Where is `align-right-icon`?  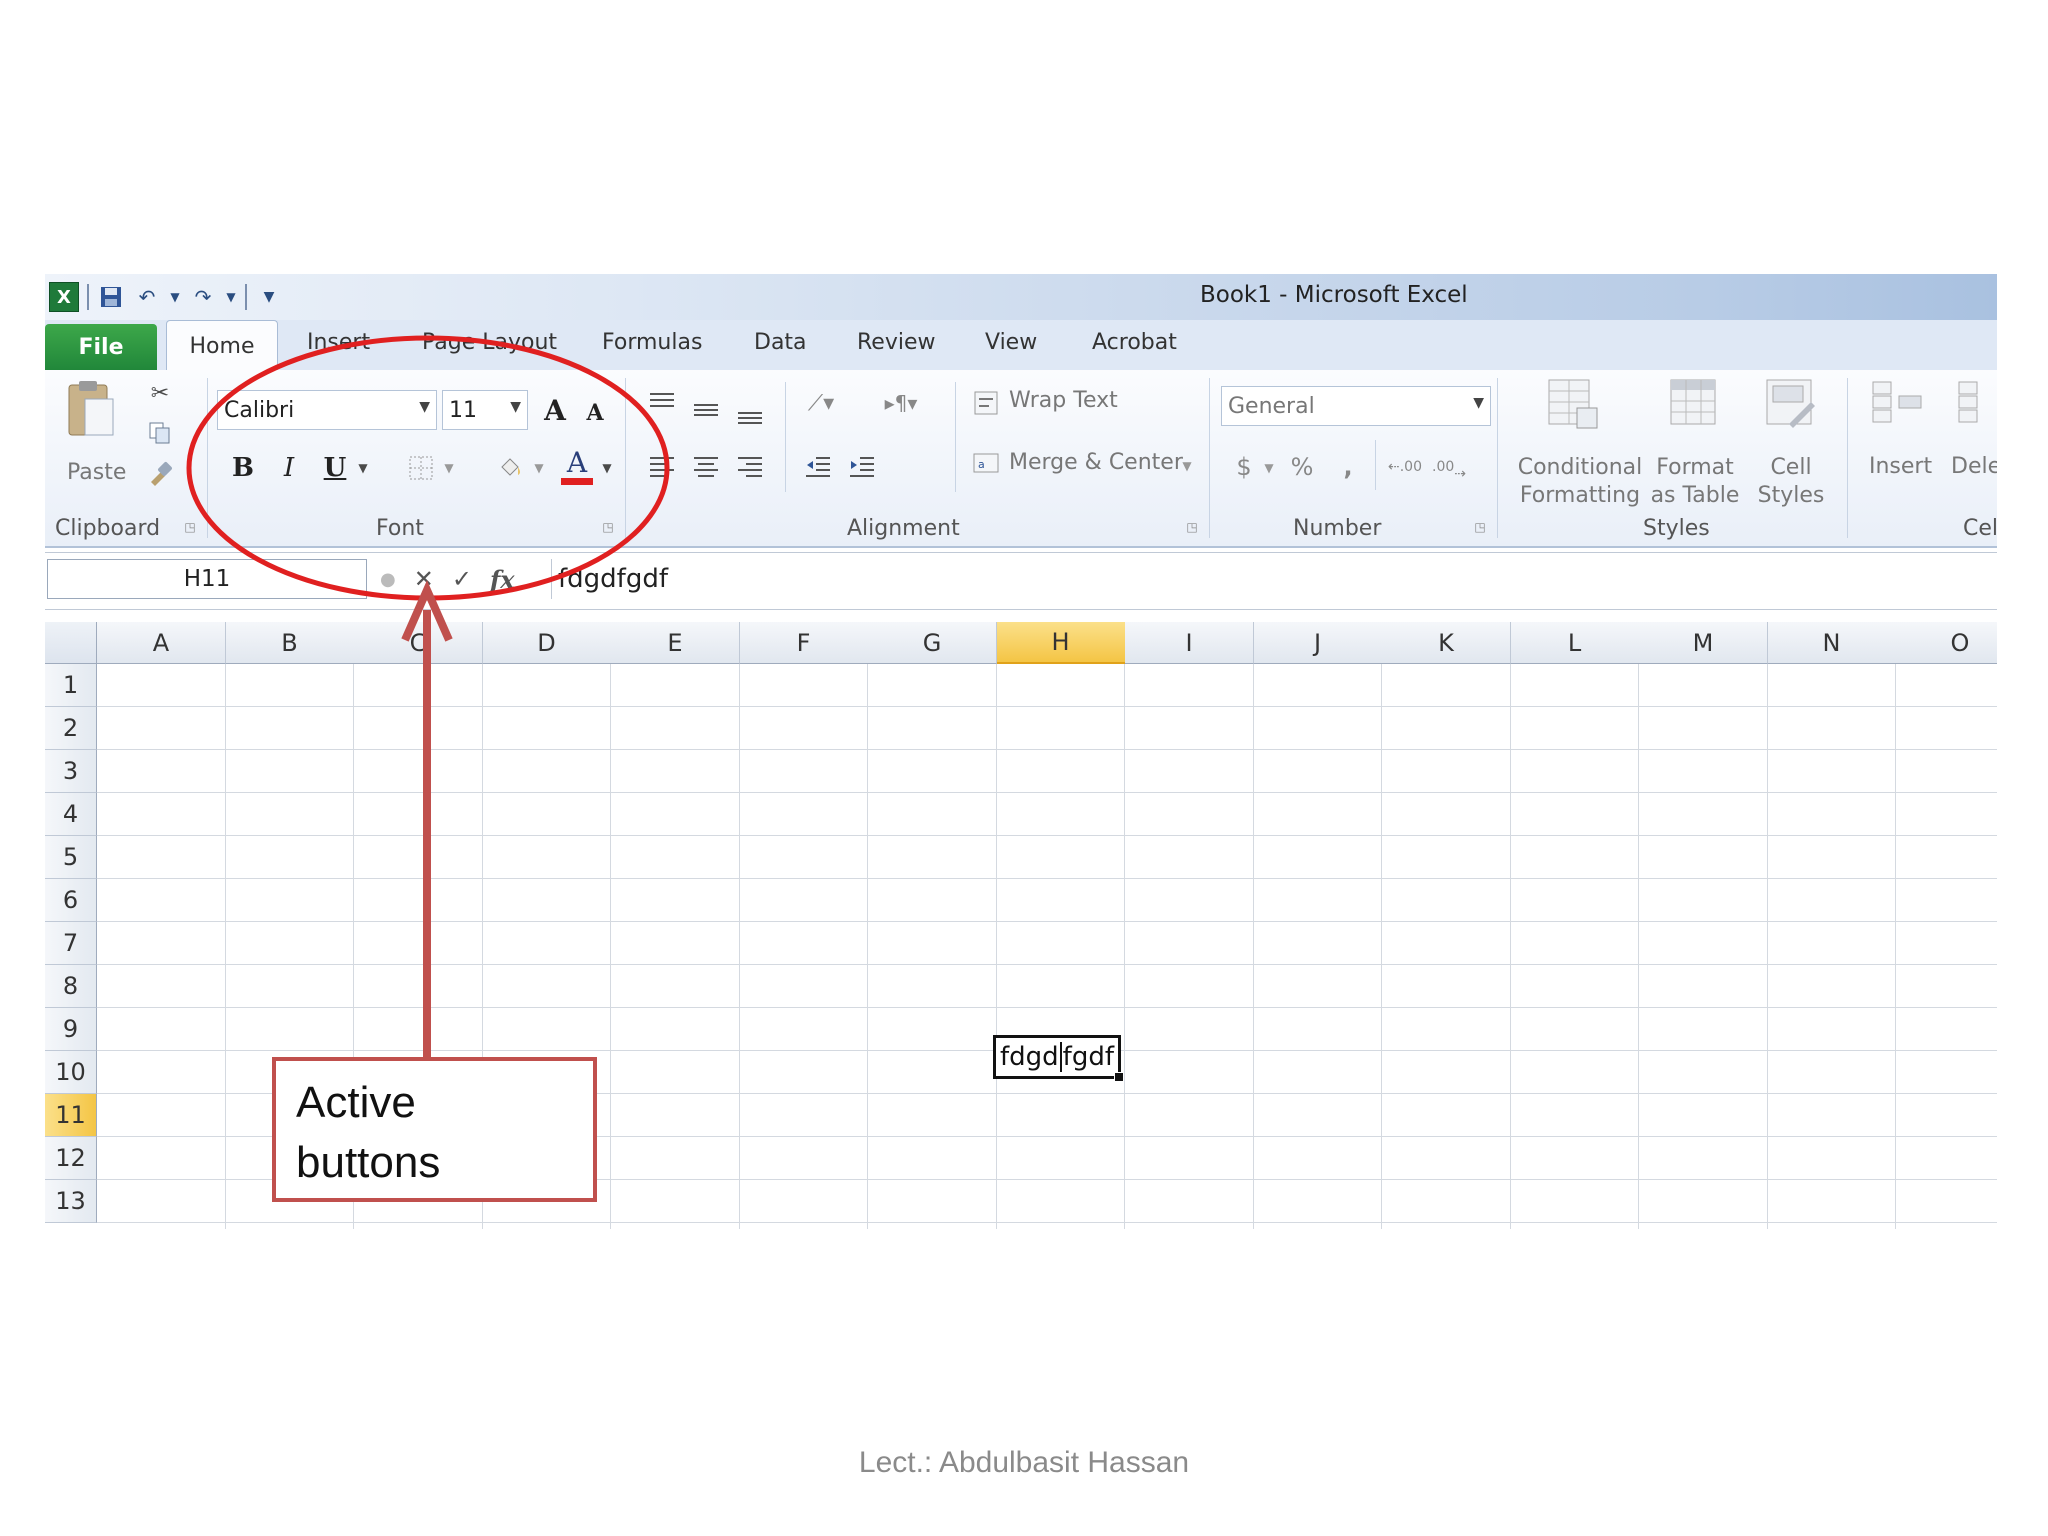
align-right-icon is located at coordinates (750, 467).